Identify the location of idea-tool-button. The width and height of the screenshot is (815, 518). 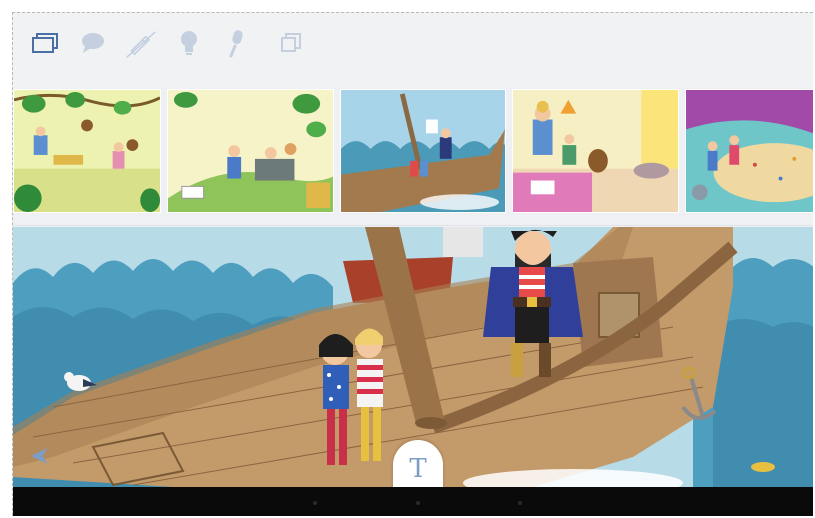
(189, 43).